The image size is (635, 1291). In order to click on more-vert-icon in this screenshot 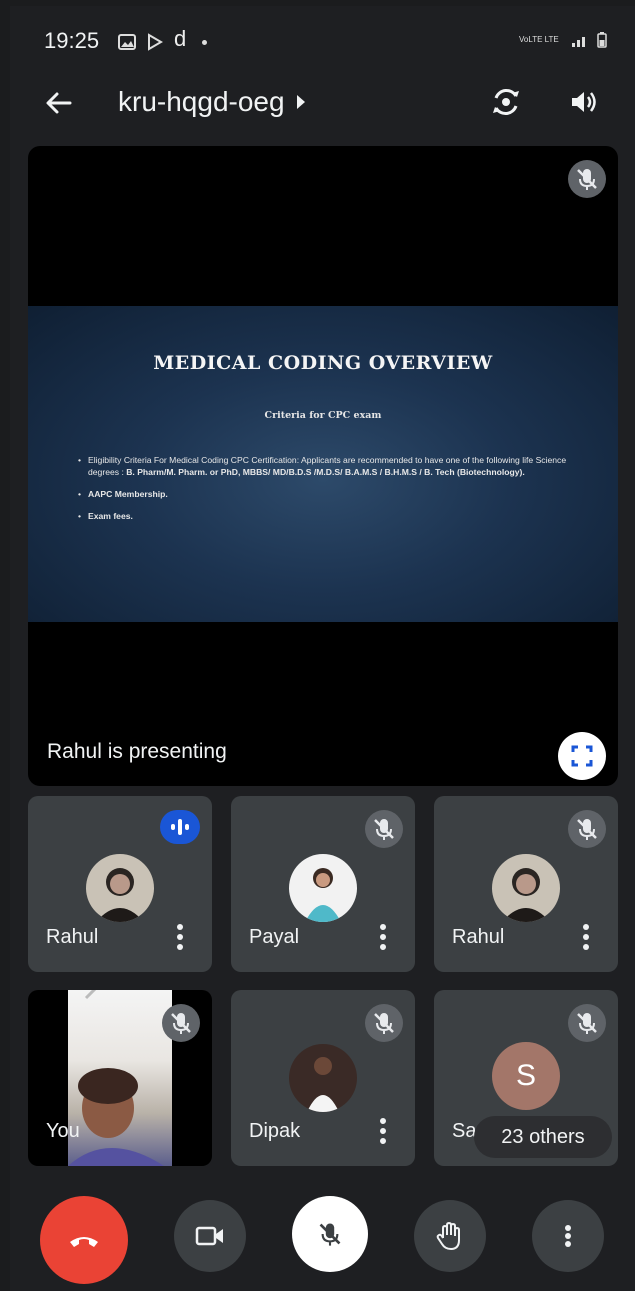, I will do `click(568, 1236)`.